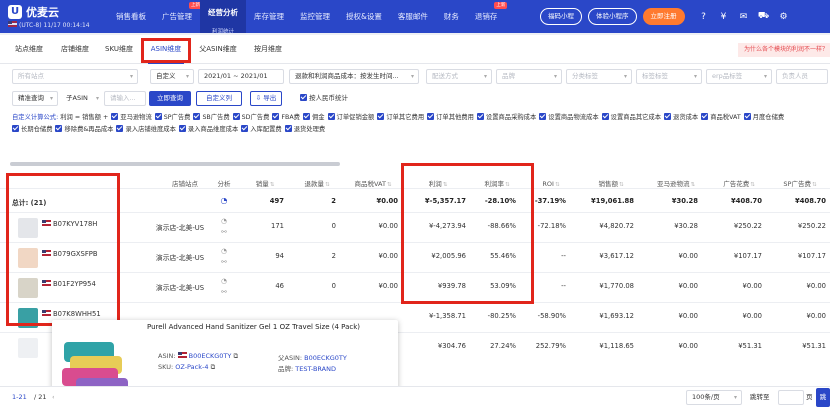 Image resolution: width=830 pixels, height=407 pixels. What do you see at coordinates (241, 76) in the screenshot?
I see `date-range-picker: 2021/01 ~ 2021/01` at bounding box center [241, 76].